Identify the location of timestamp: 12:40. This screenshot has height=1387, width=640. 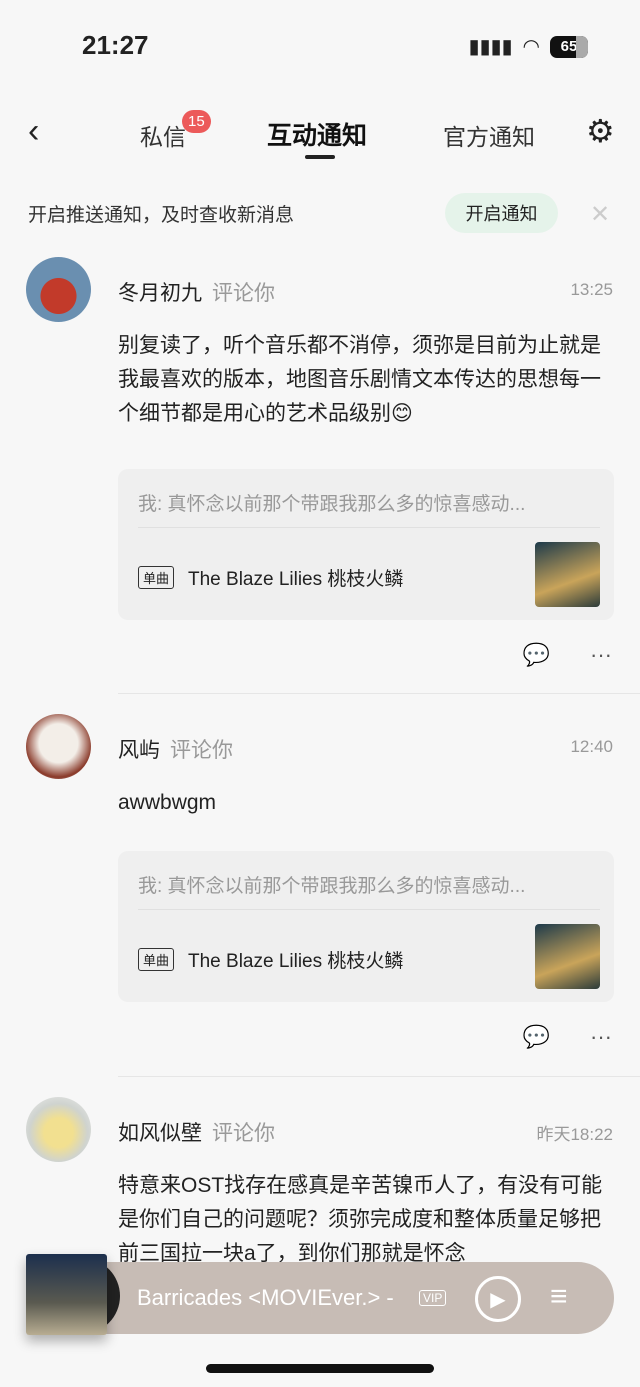
(591, 746).